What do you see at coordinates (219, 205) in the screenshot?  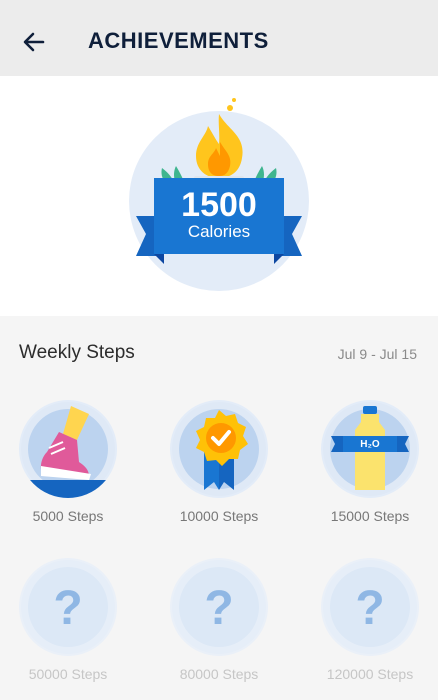 I see `calories-value: 1500` at bounding box center [219, 205].